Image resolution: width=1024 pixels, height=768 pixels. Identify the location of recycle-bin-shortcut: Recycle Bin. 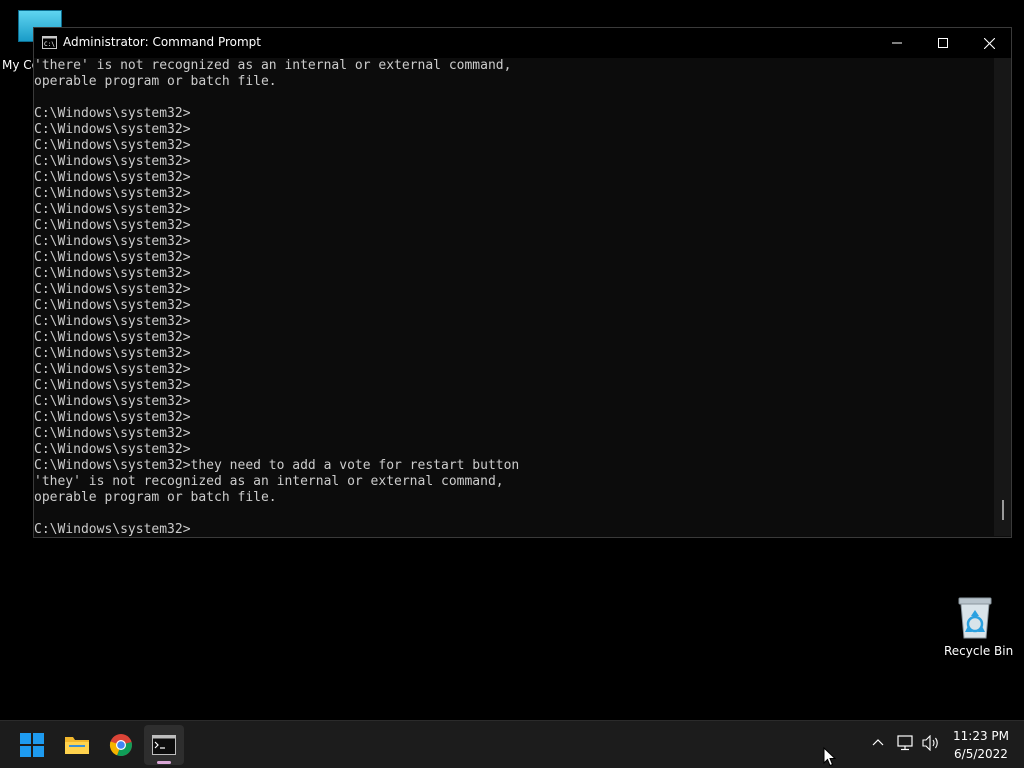
(979, 627).